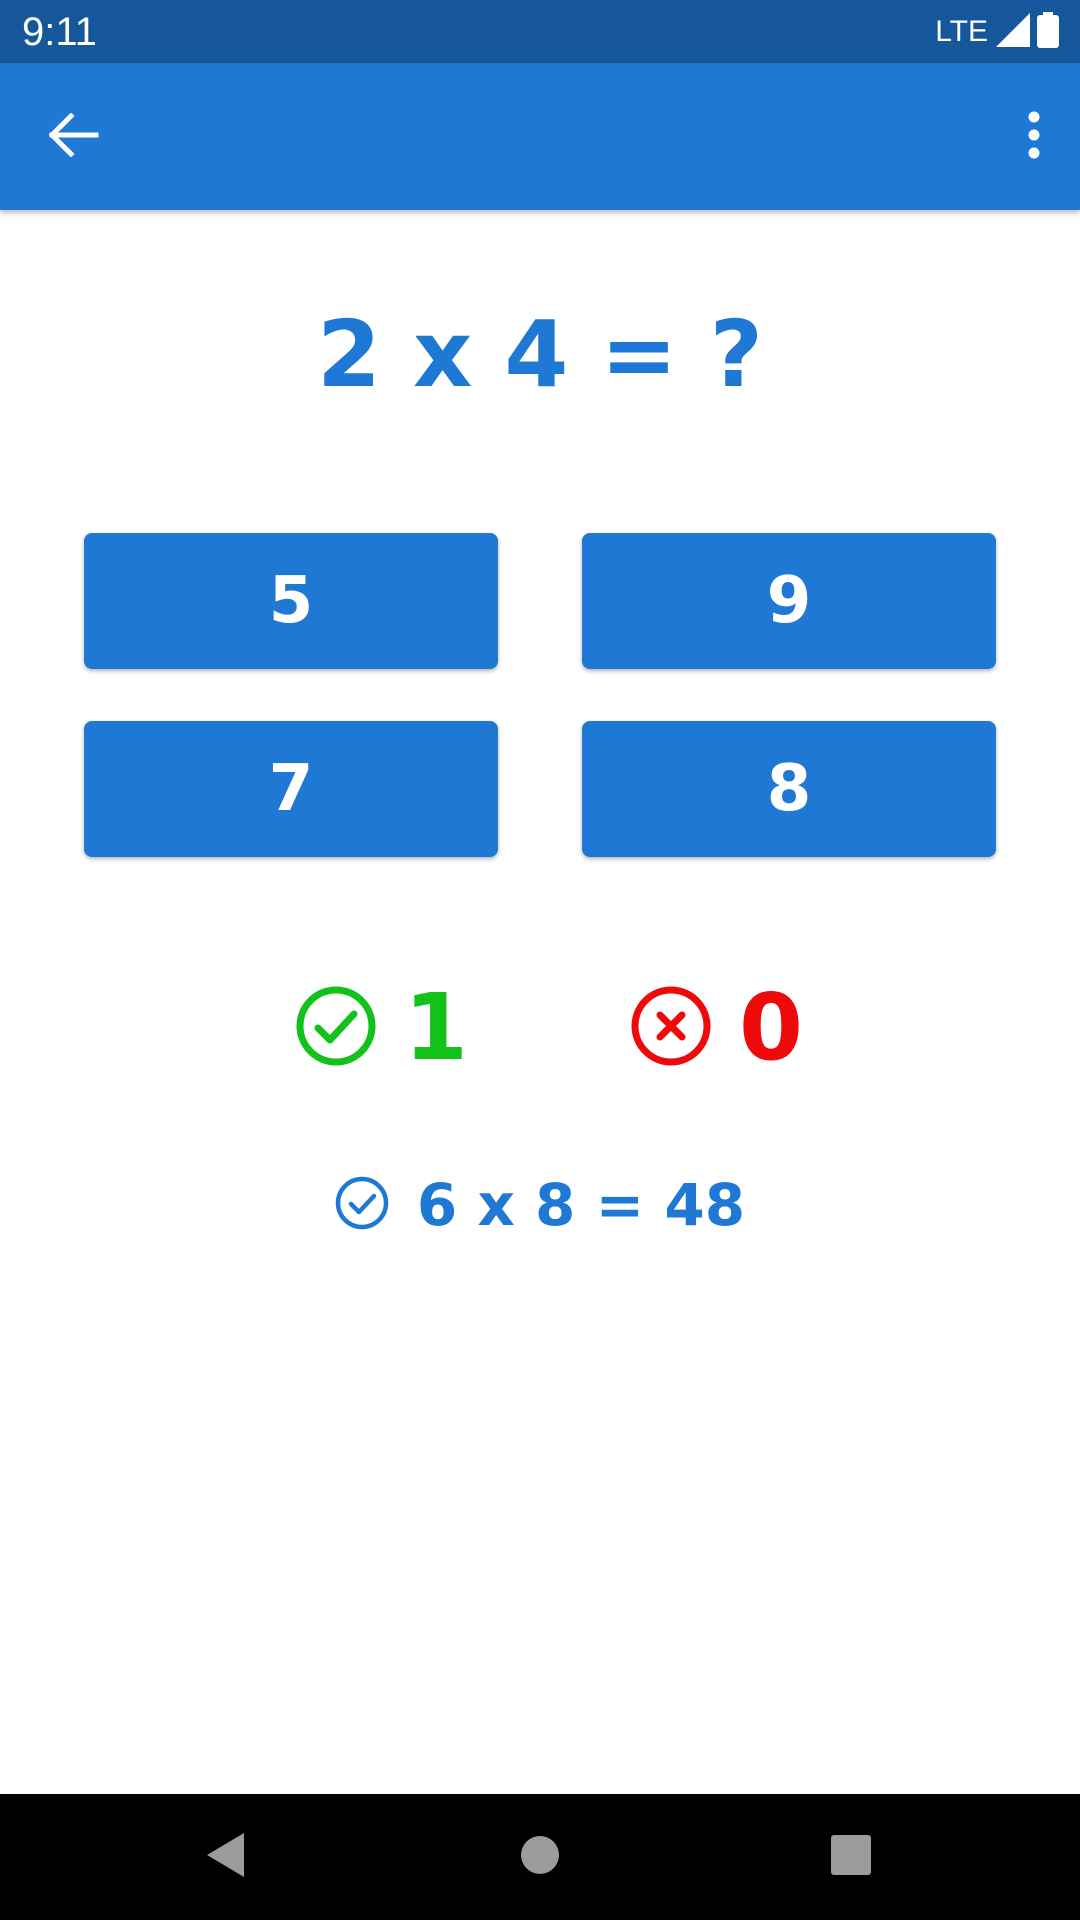 Image resolution: width=1080 pixels, height=1920 pixels. I want to click on signal-icon, so click(1013, 32).